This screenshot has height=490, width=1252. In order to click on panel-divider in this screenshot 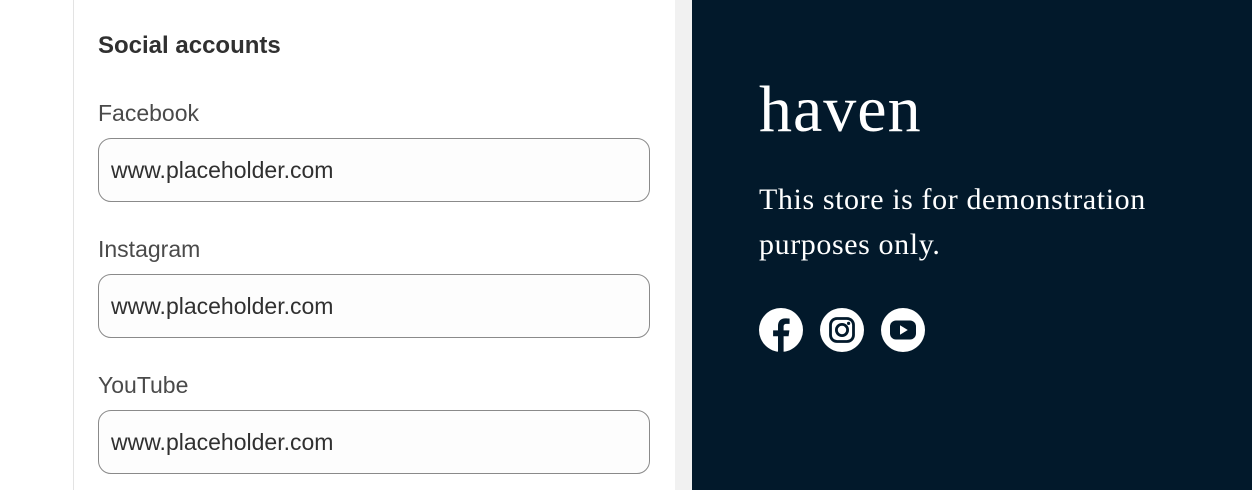, I will do `click(683, 245)`.